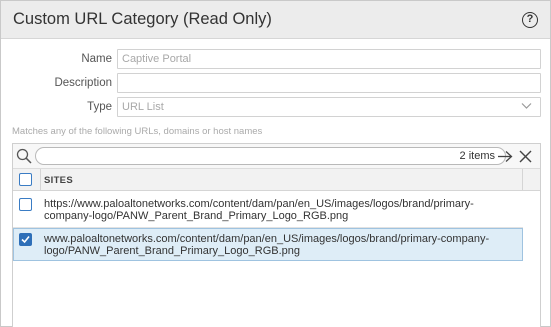 The width and height of the screenshot is (551, 327). Describe the element at coordinates (83, 83) in the screenshot. I see `description-label: Description` at that location.